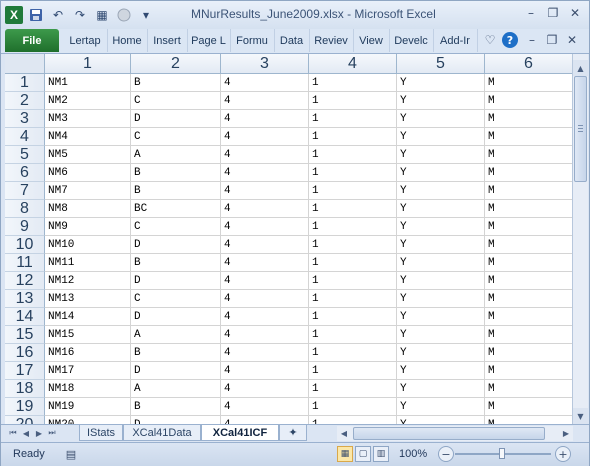 The image size is (590, 466). What do you see at coordinates (102, 15) in the screenshot?
I see `layout-icon: ▦` at bounding box center [102, 15].